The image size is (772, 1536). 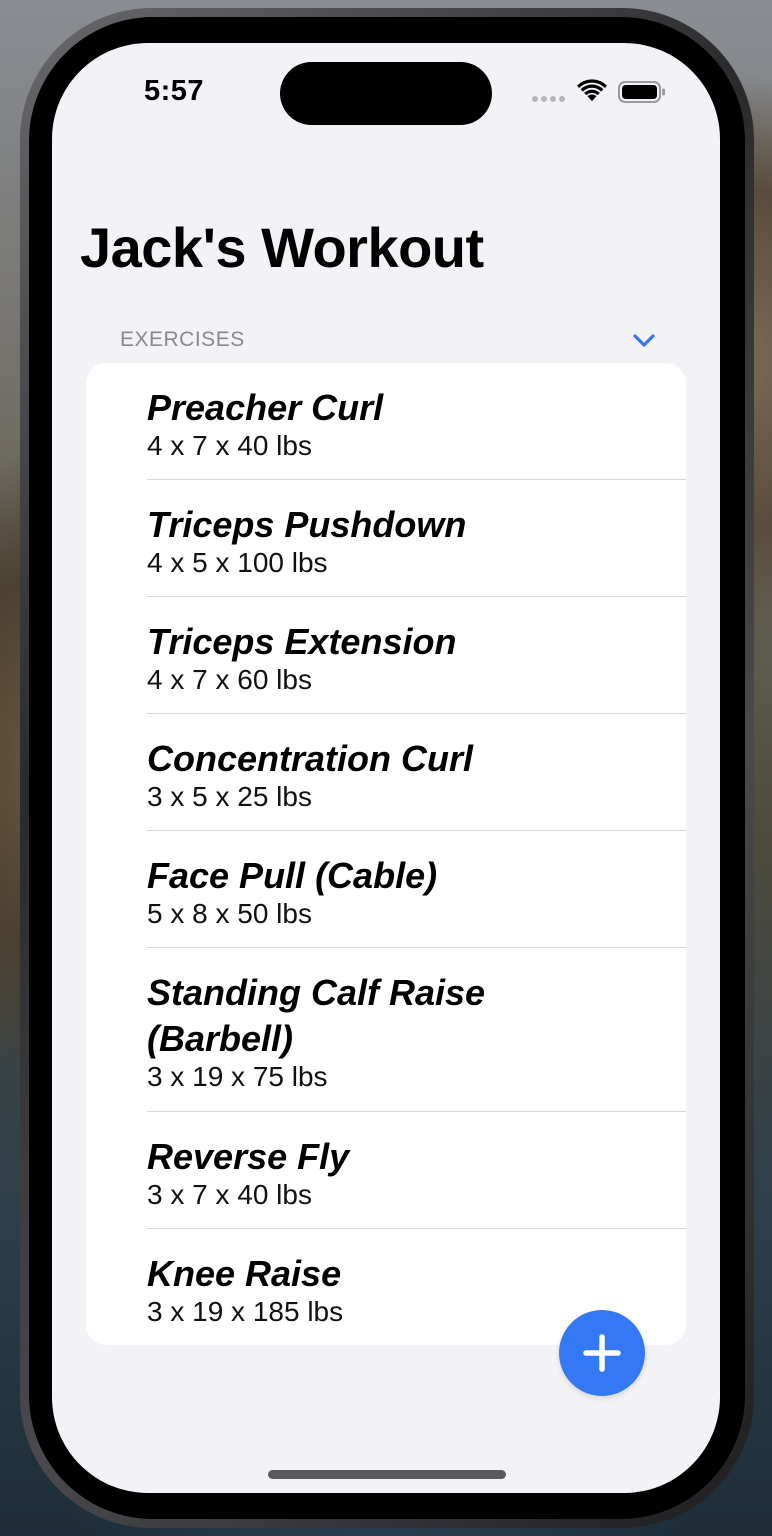 I want to click on page-title: Jack's Workout, so click(x=282, y=247).